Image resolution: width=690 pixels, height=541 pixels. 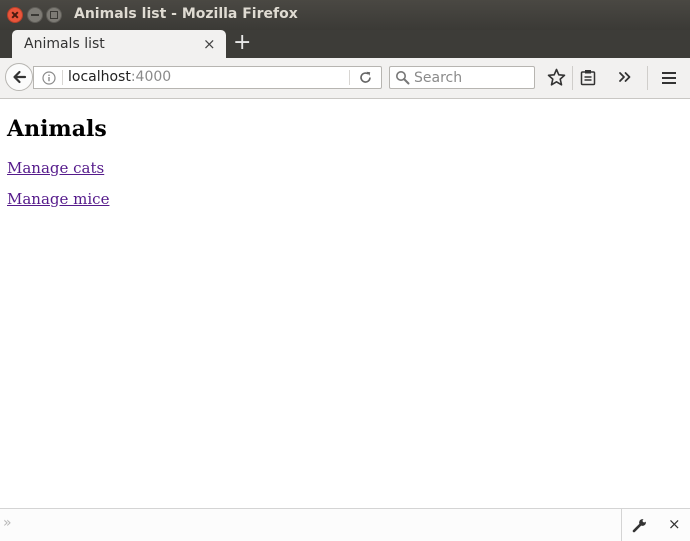 What do you see at coordinates (471, 77) in the screenshot?
I see `search-input` at bounding box center [471, 77].